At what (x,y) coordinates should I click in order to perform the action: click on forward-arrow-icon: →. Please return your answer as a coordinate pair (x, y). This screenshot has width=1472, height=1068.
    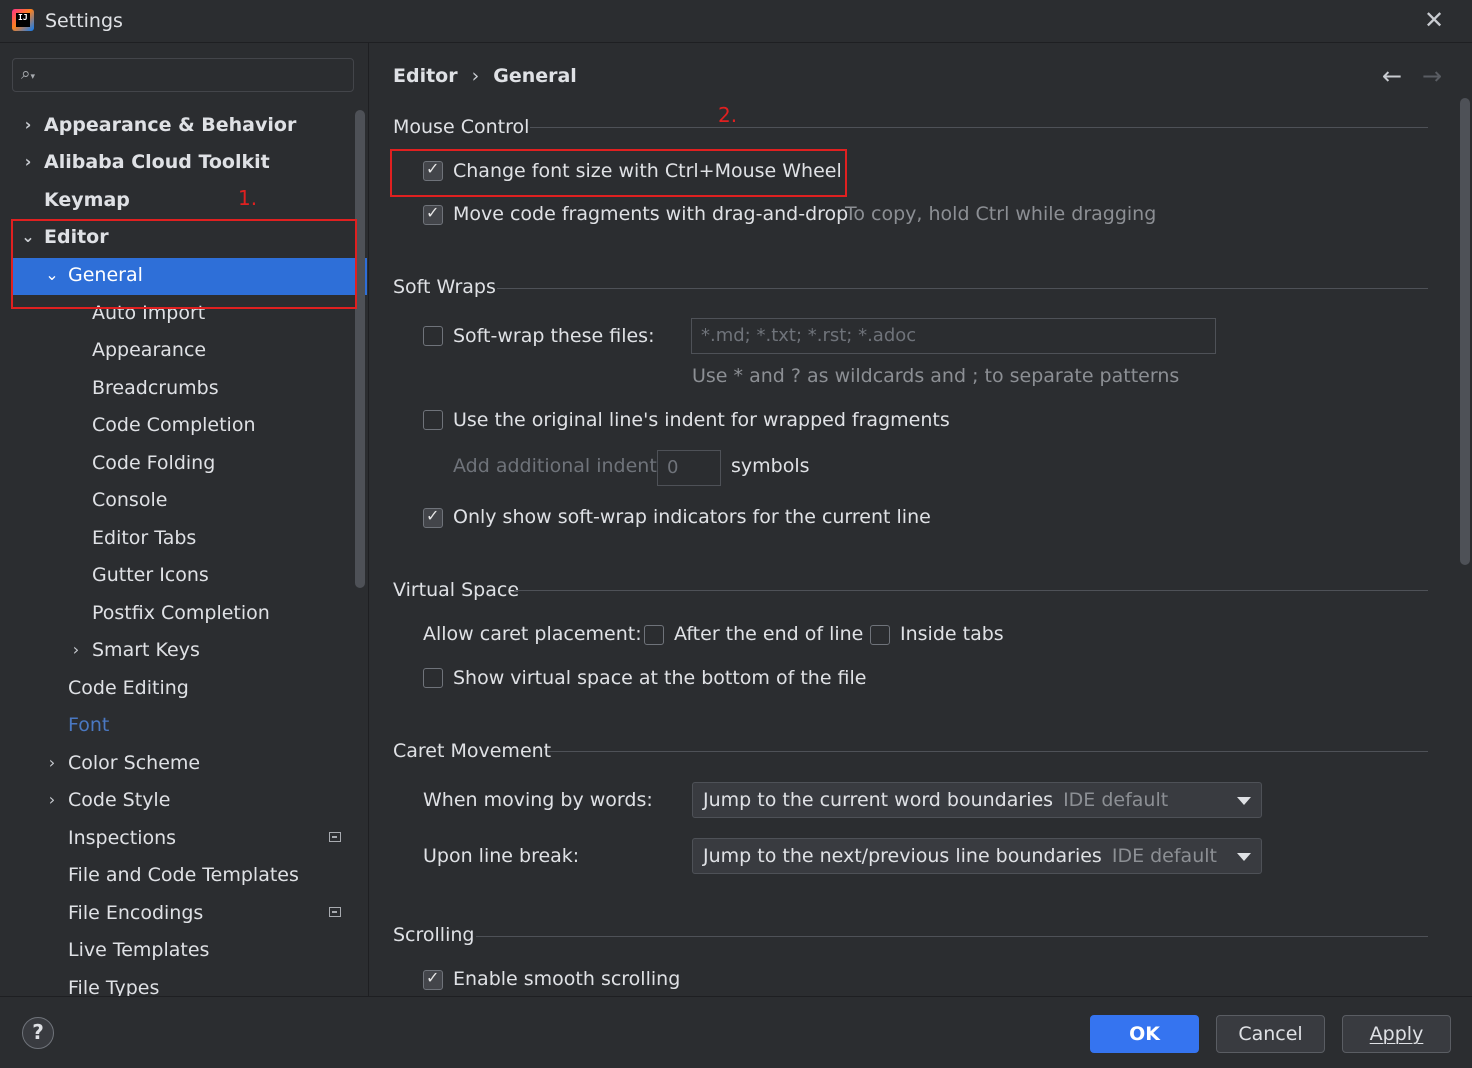
    Looking at the image, I should click on (1432, 76).